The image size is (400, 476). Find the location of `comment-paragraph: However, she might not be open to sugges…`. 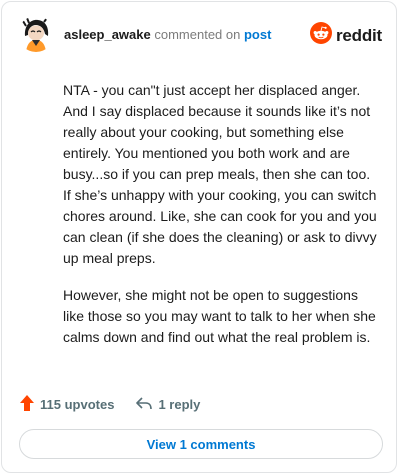

comment-paragraph: However, she might not be open to sugges… is located at coordinates (219, 316).